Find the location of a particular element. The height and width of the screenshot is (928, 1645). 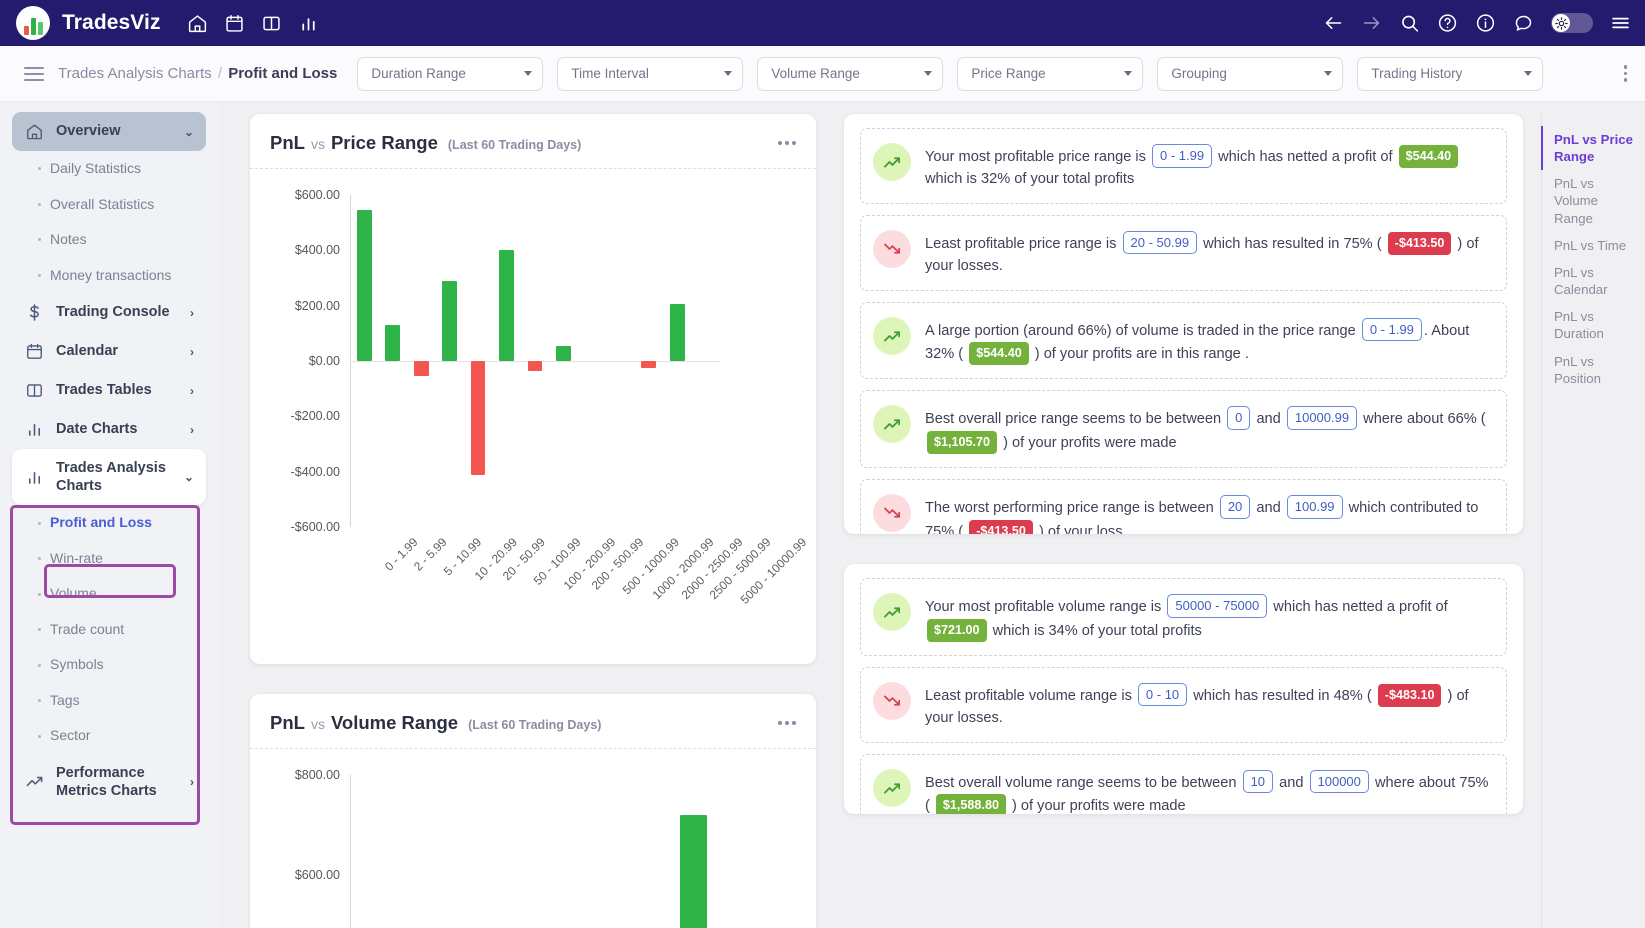

brand-name: TradesViz is located at coordinates (111, 22).